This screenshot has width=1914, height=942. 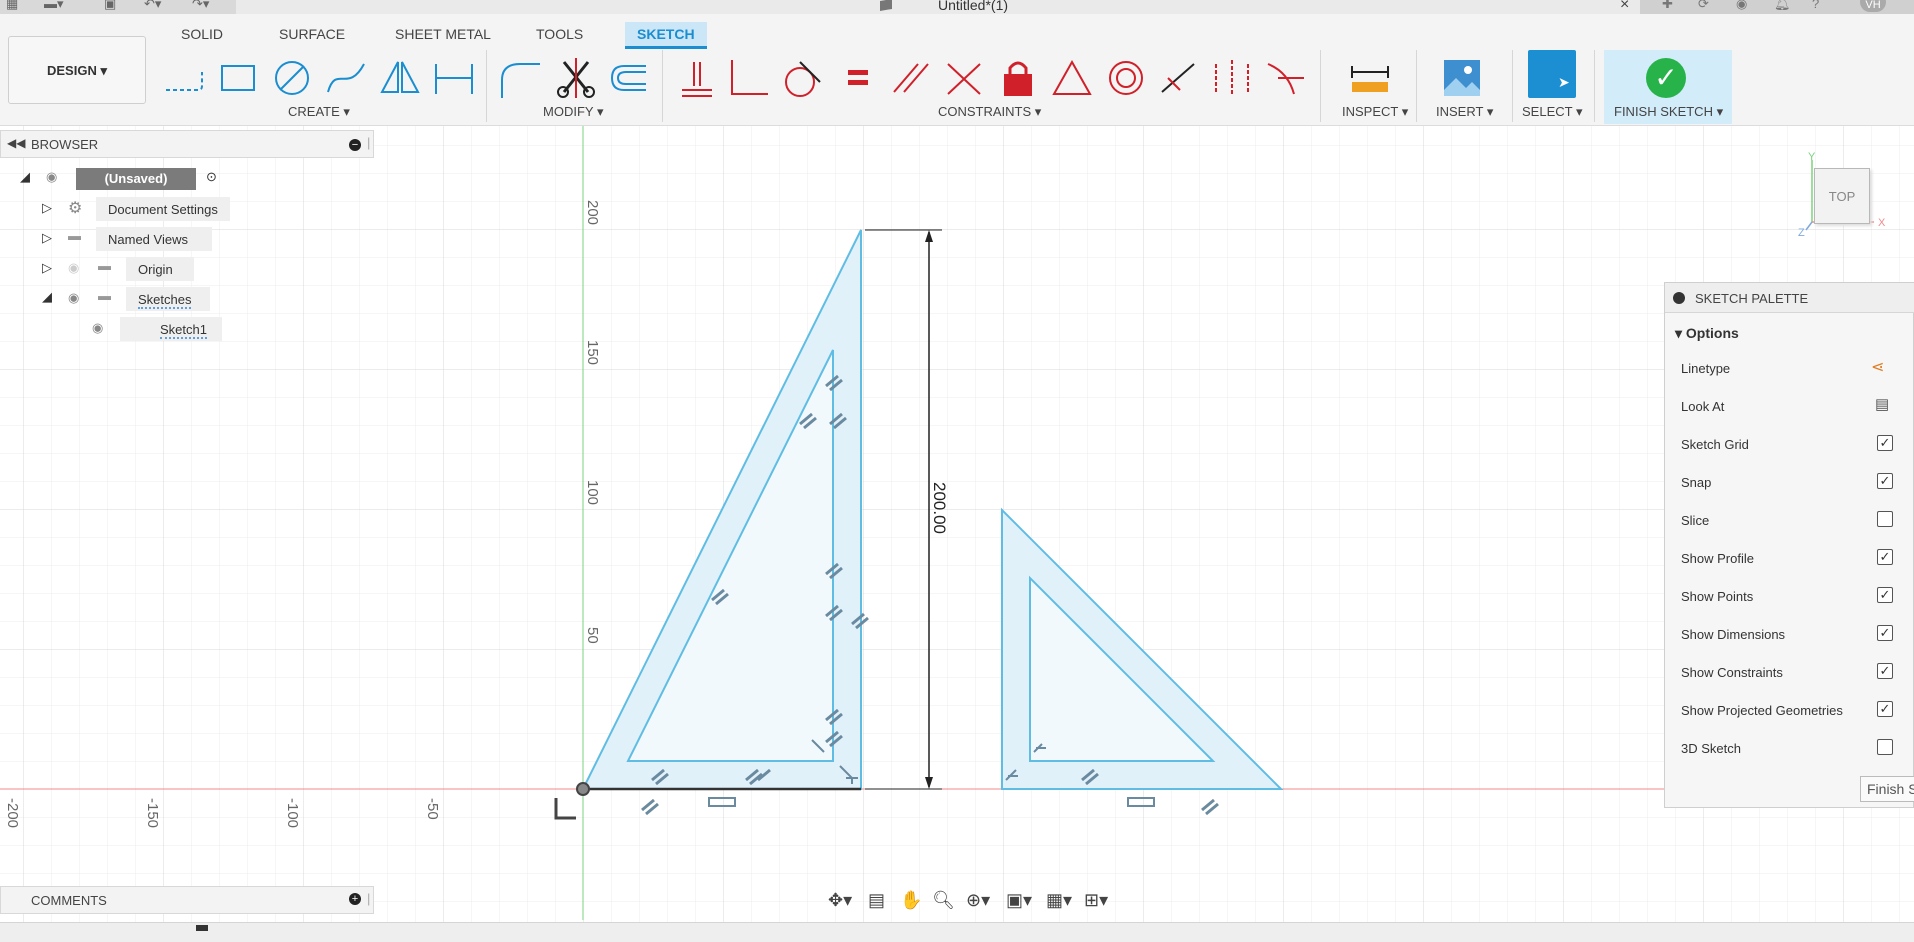 I want to click on parallel-constraint-icon, so click(x=910, y=78).